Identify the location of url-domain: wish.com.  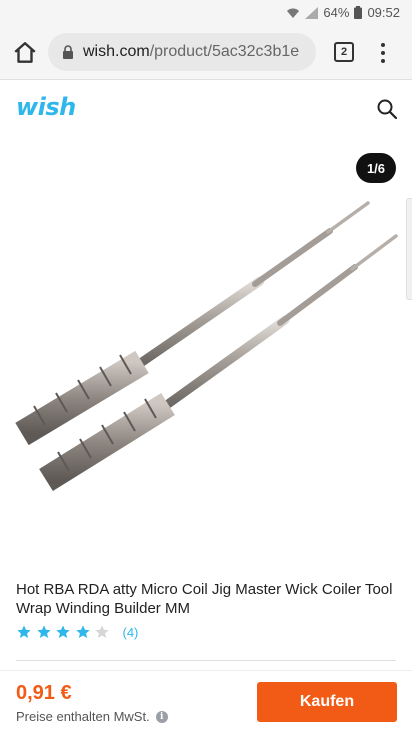
(116, 51).